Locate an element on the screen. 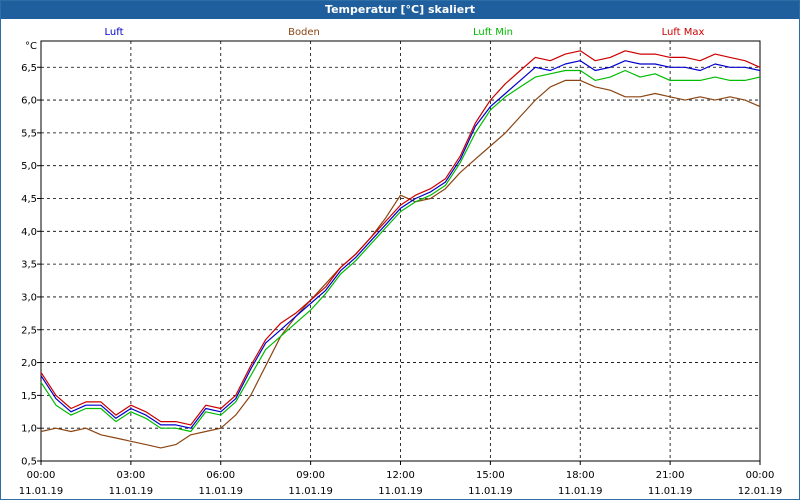 The height and width of the screenshot is (501, 800). legend-entry-boden: Boden is located at coordinates (304, 32).